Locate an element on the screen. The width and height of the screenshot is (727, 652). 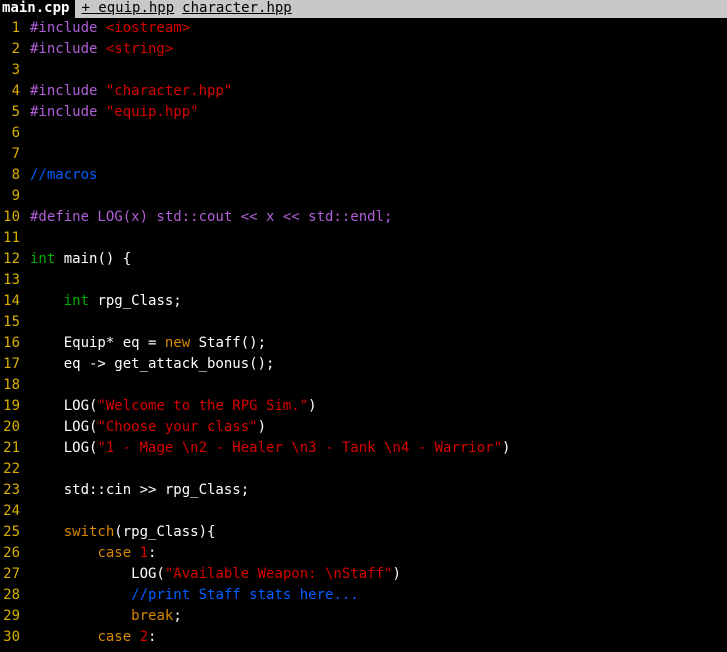
code-token: break is located at coordinates (152, 616).